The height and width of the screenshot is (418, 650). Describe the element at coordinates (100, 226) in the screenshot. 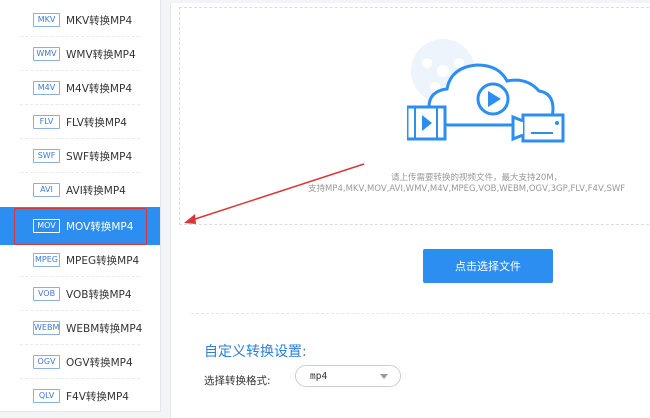

I see `sidebar-item-label: MOV转换MP4` at that location.